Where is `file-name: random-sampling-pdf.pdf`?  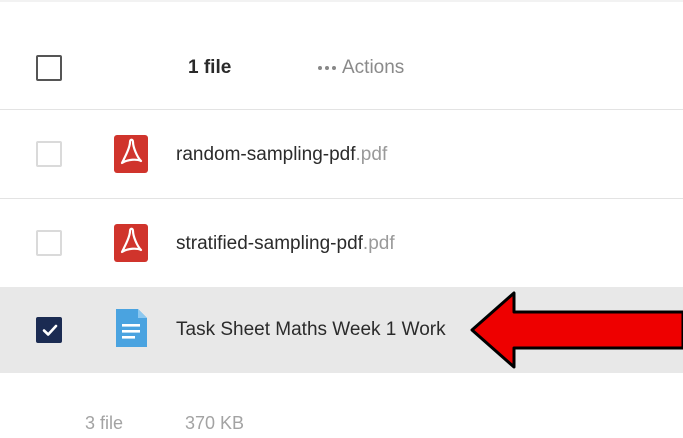 file-name: random-sampling-pdf.pdf is located at coordinates (281, 155).